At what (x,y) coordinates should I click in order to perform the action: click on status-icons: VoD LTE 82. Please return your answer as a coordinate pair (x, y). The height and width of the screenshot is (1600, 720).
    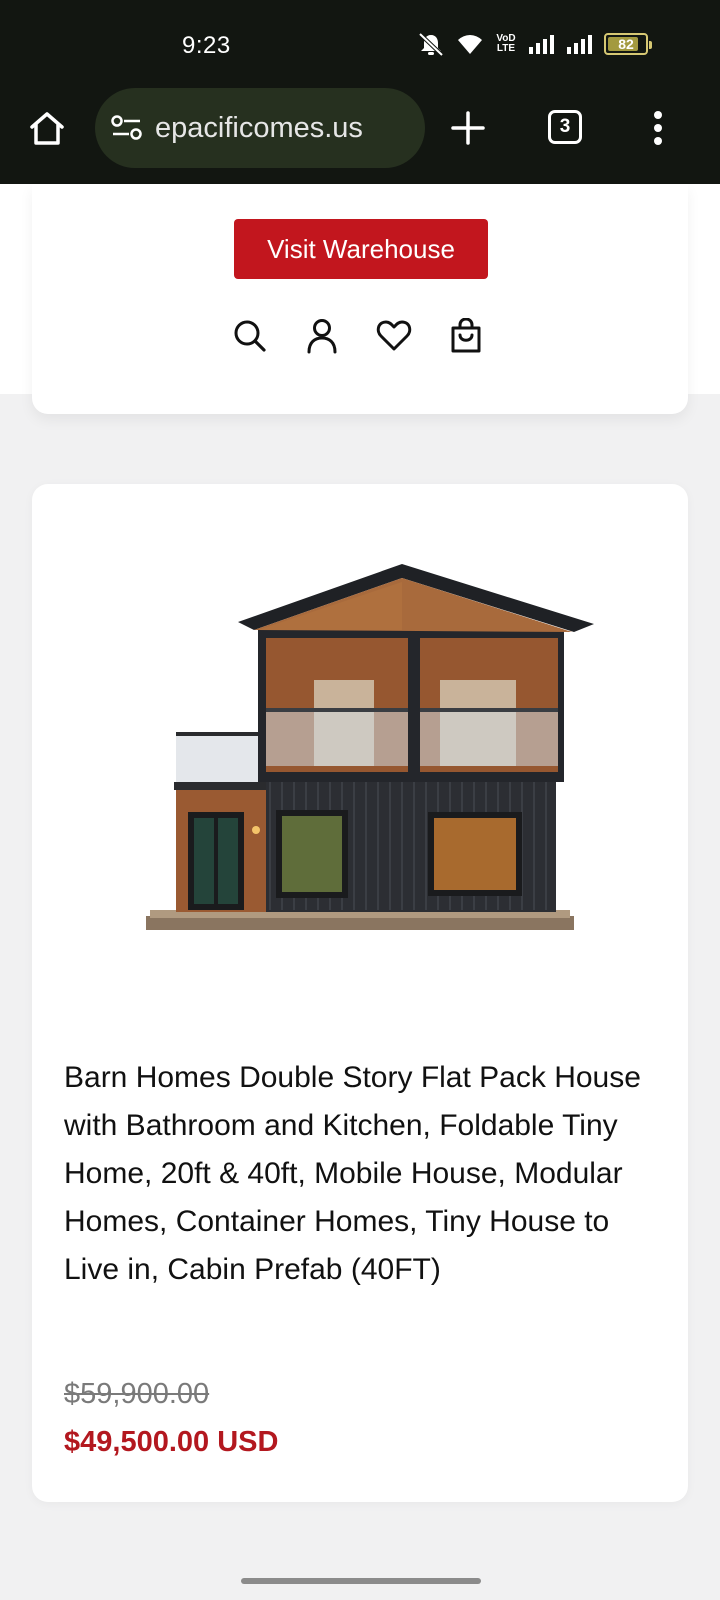
    Looking at the image, I should click on (534, 44).